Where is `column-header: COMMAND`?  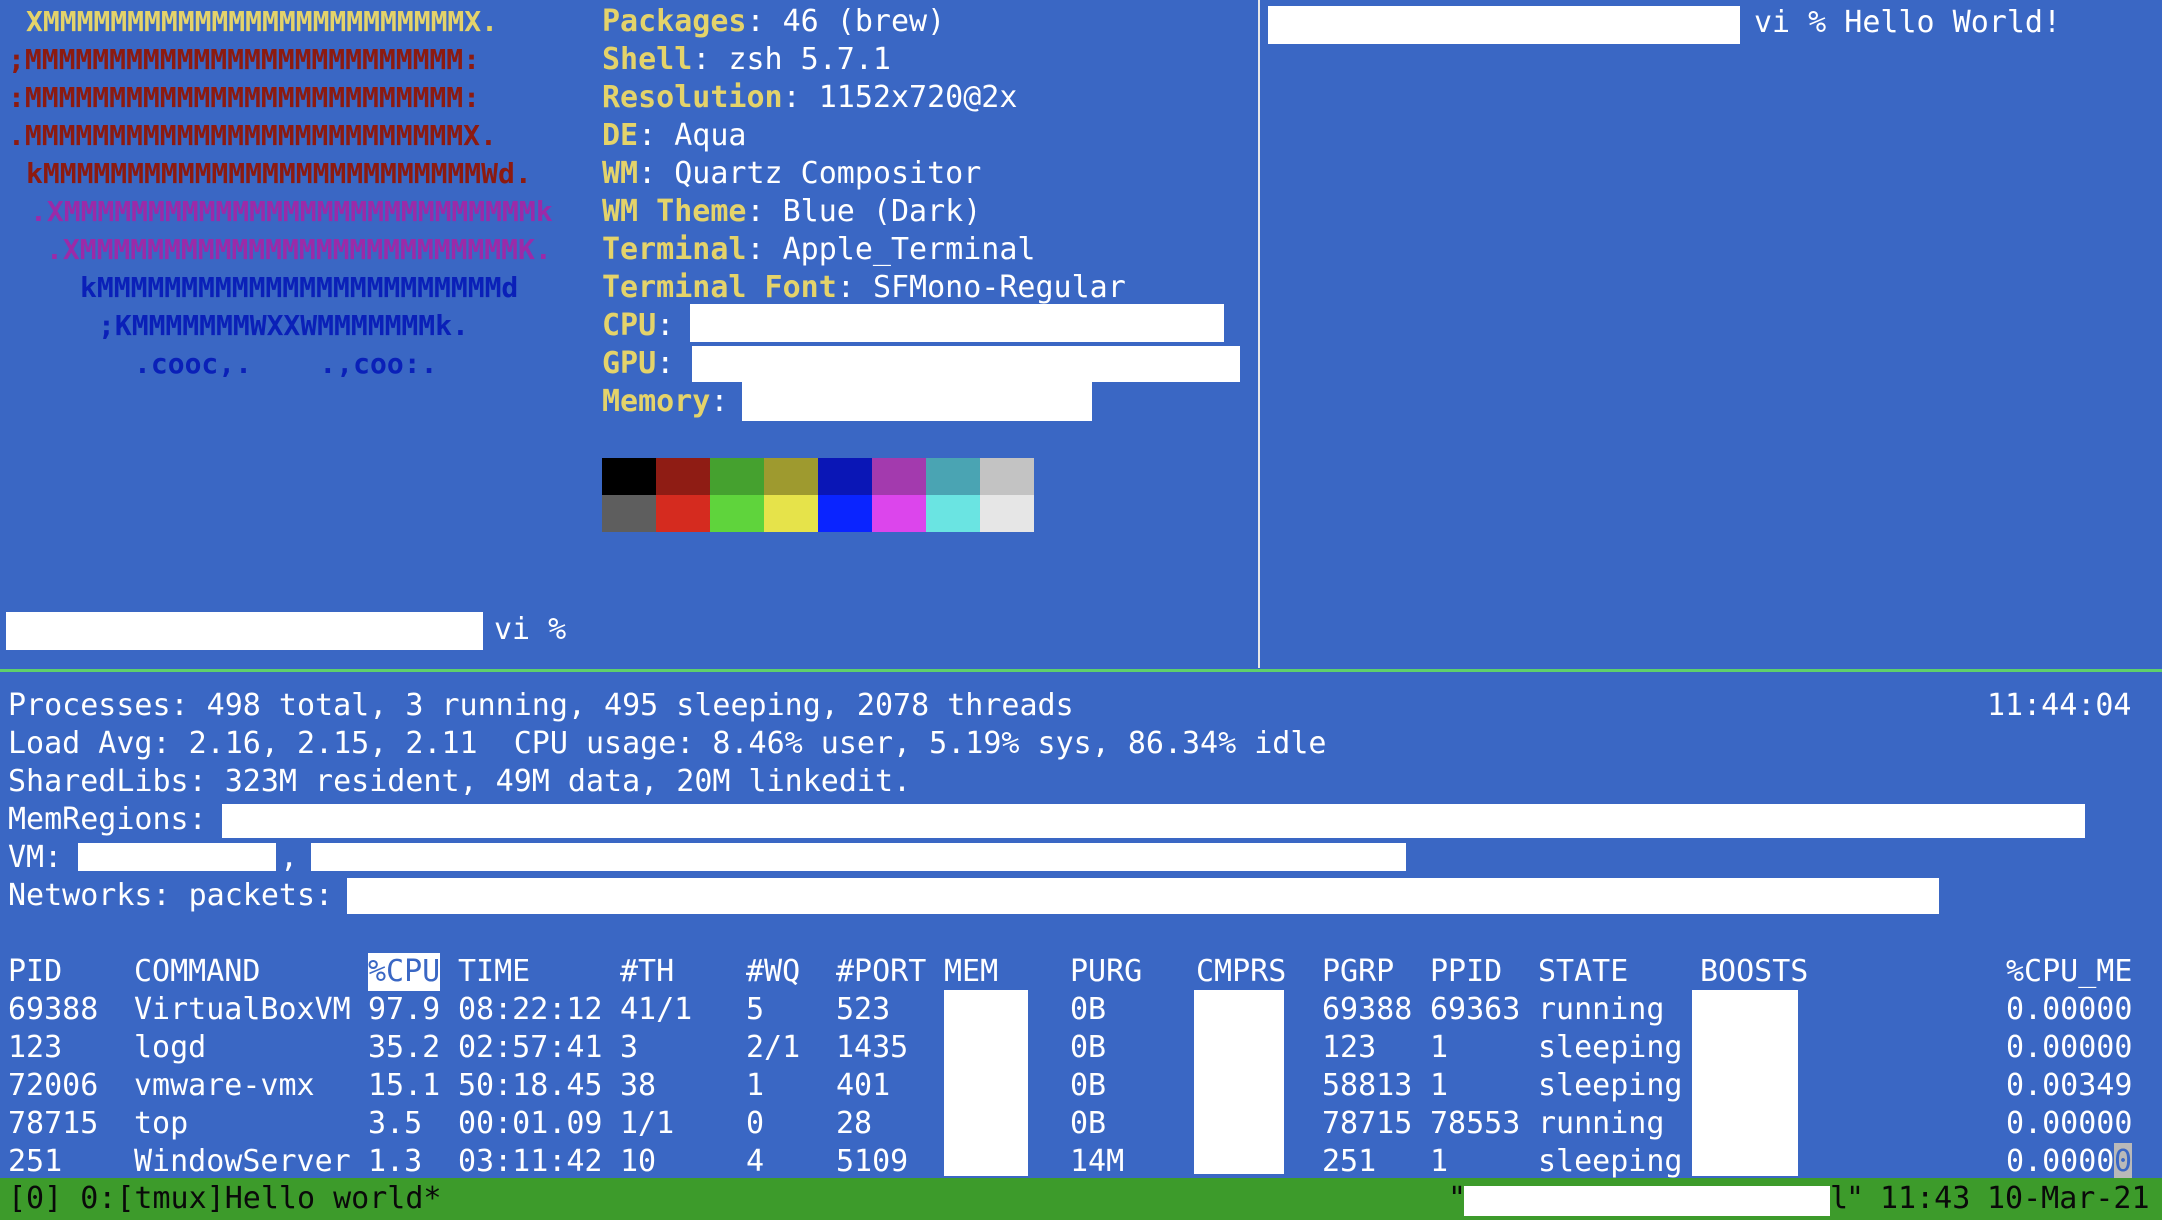
column-header: COMMAND is located at coordinates (197, 972).